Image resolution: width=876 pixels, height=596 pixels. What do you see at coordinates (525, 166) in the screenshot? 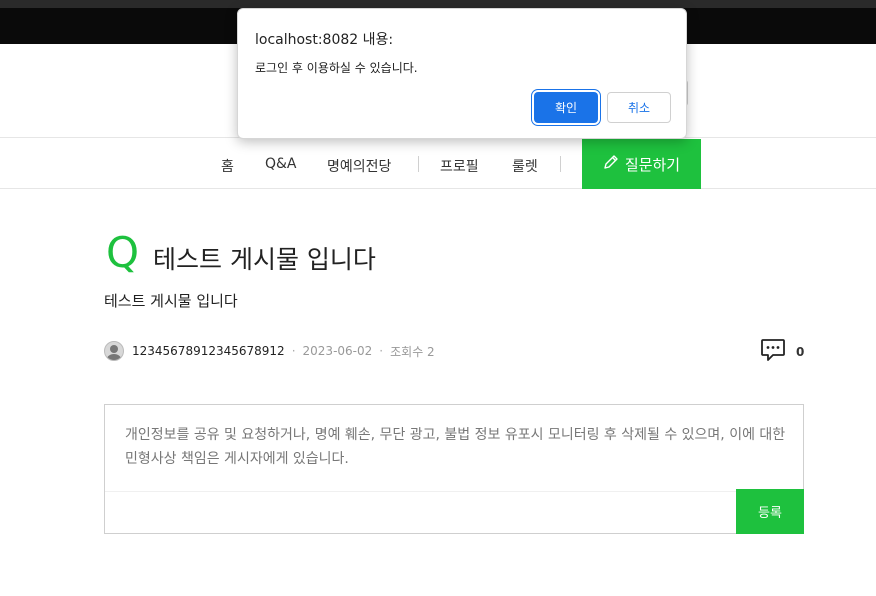
I see `nav-item-roulette: 룰렛` at bounding box center [525, 166].